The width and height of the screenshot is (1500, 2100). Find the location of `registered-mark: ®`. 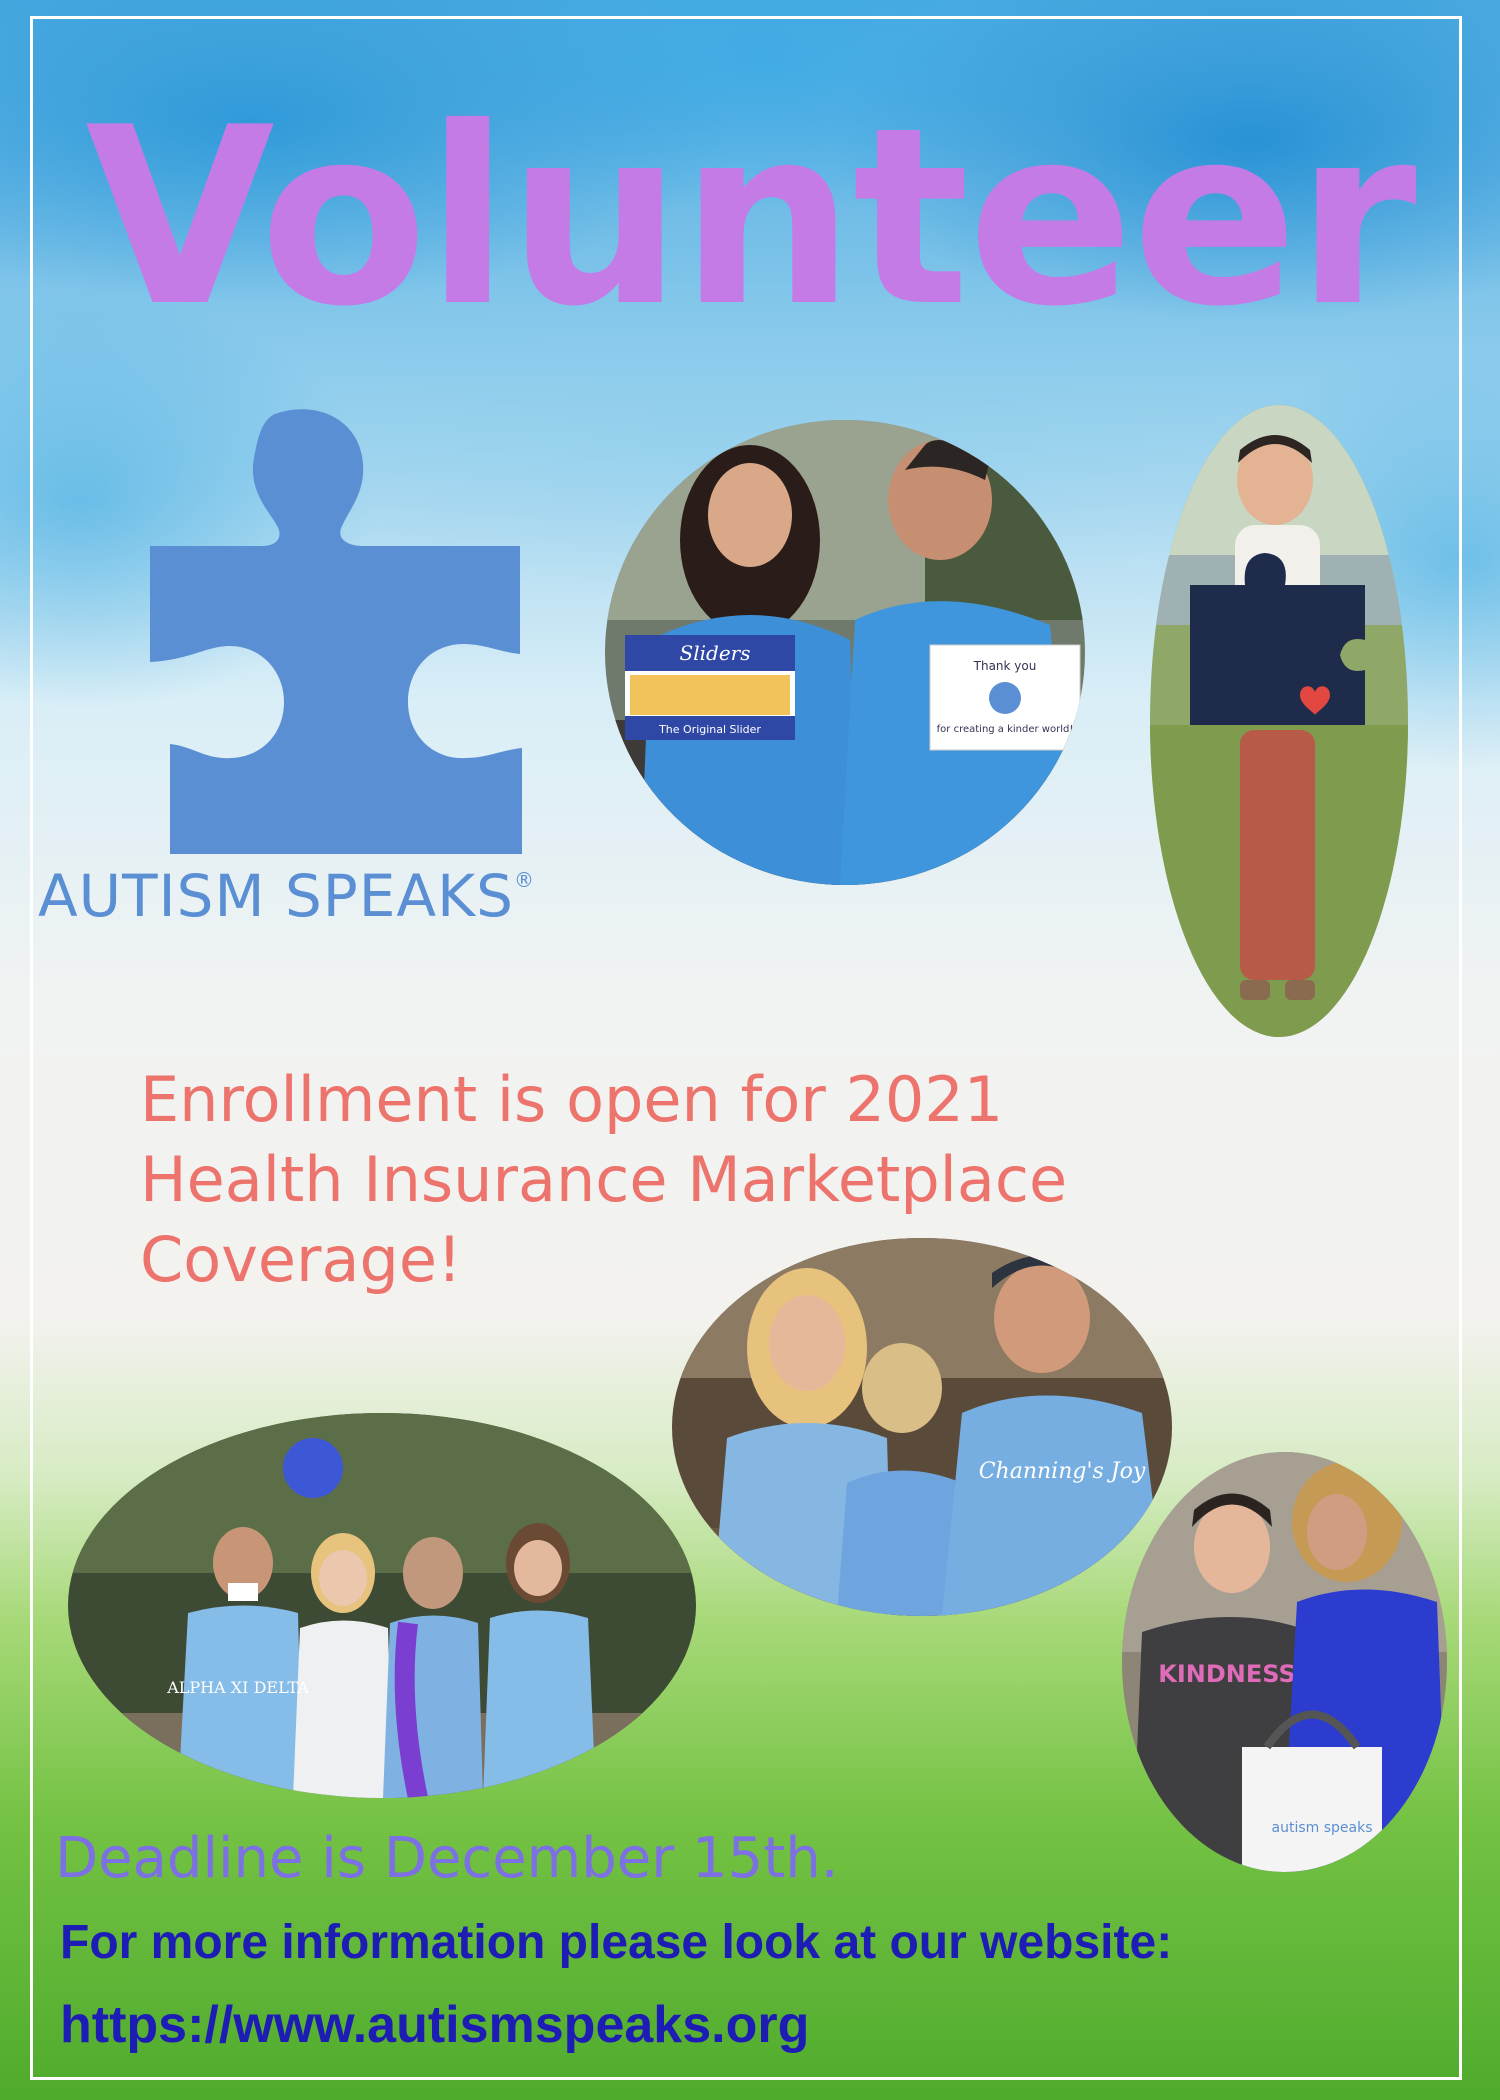

registered-mark: ® is located at coordinates (524, 880).